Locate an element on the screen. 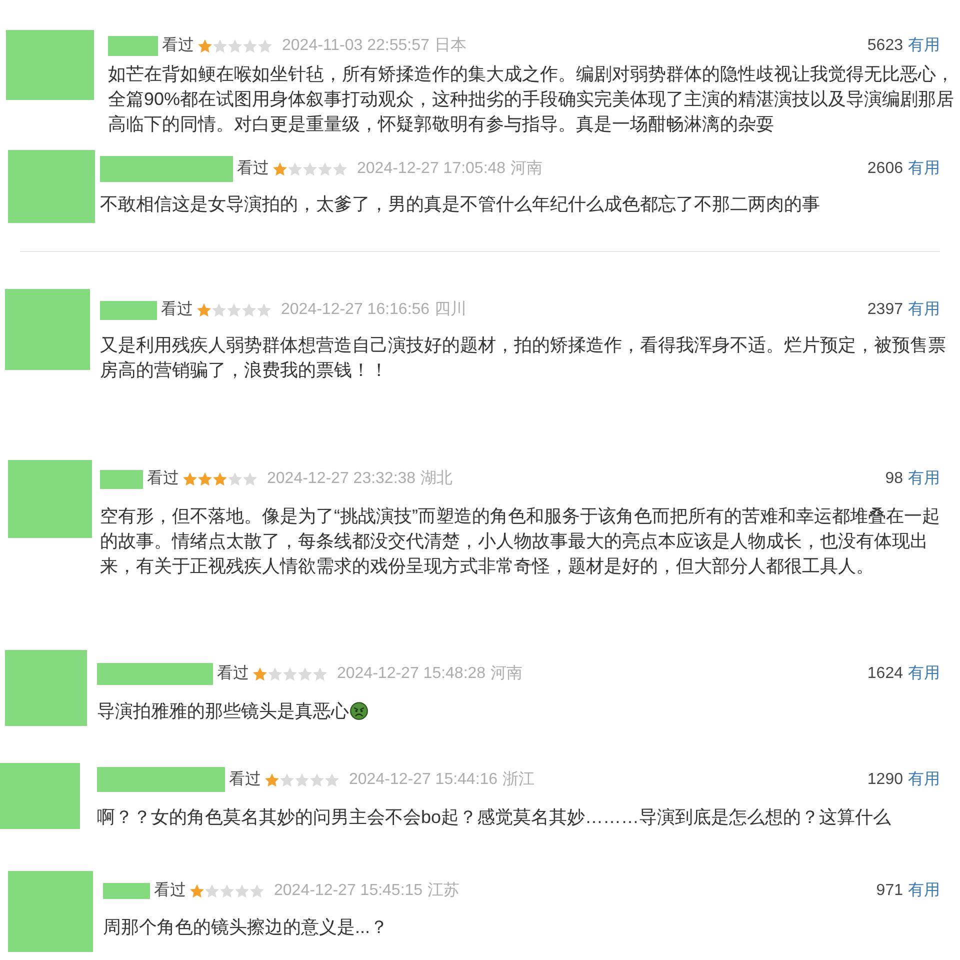  useful-count: 2397 is located at coordinates (885, 310).